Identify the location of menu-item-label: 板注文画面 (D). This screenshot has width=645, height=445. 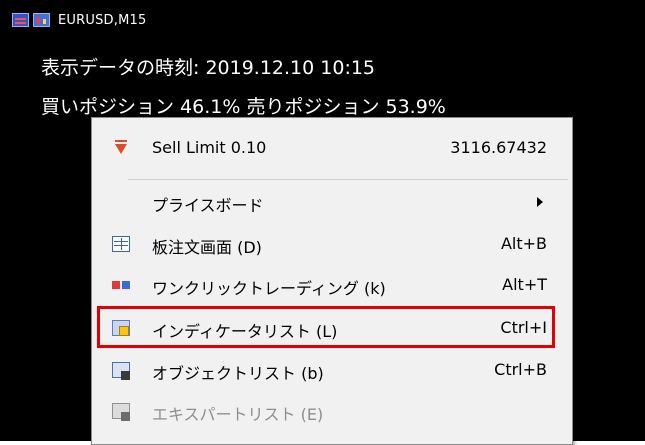
(207, 247).